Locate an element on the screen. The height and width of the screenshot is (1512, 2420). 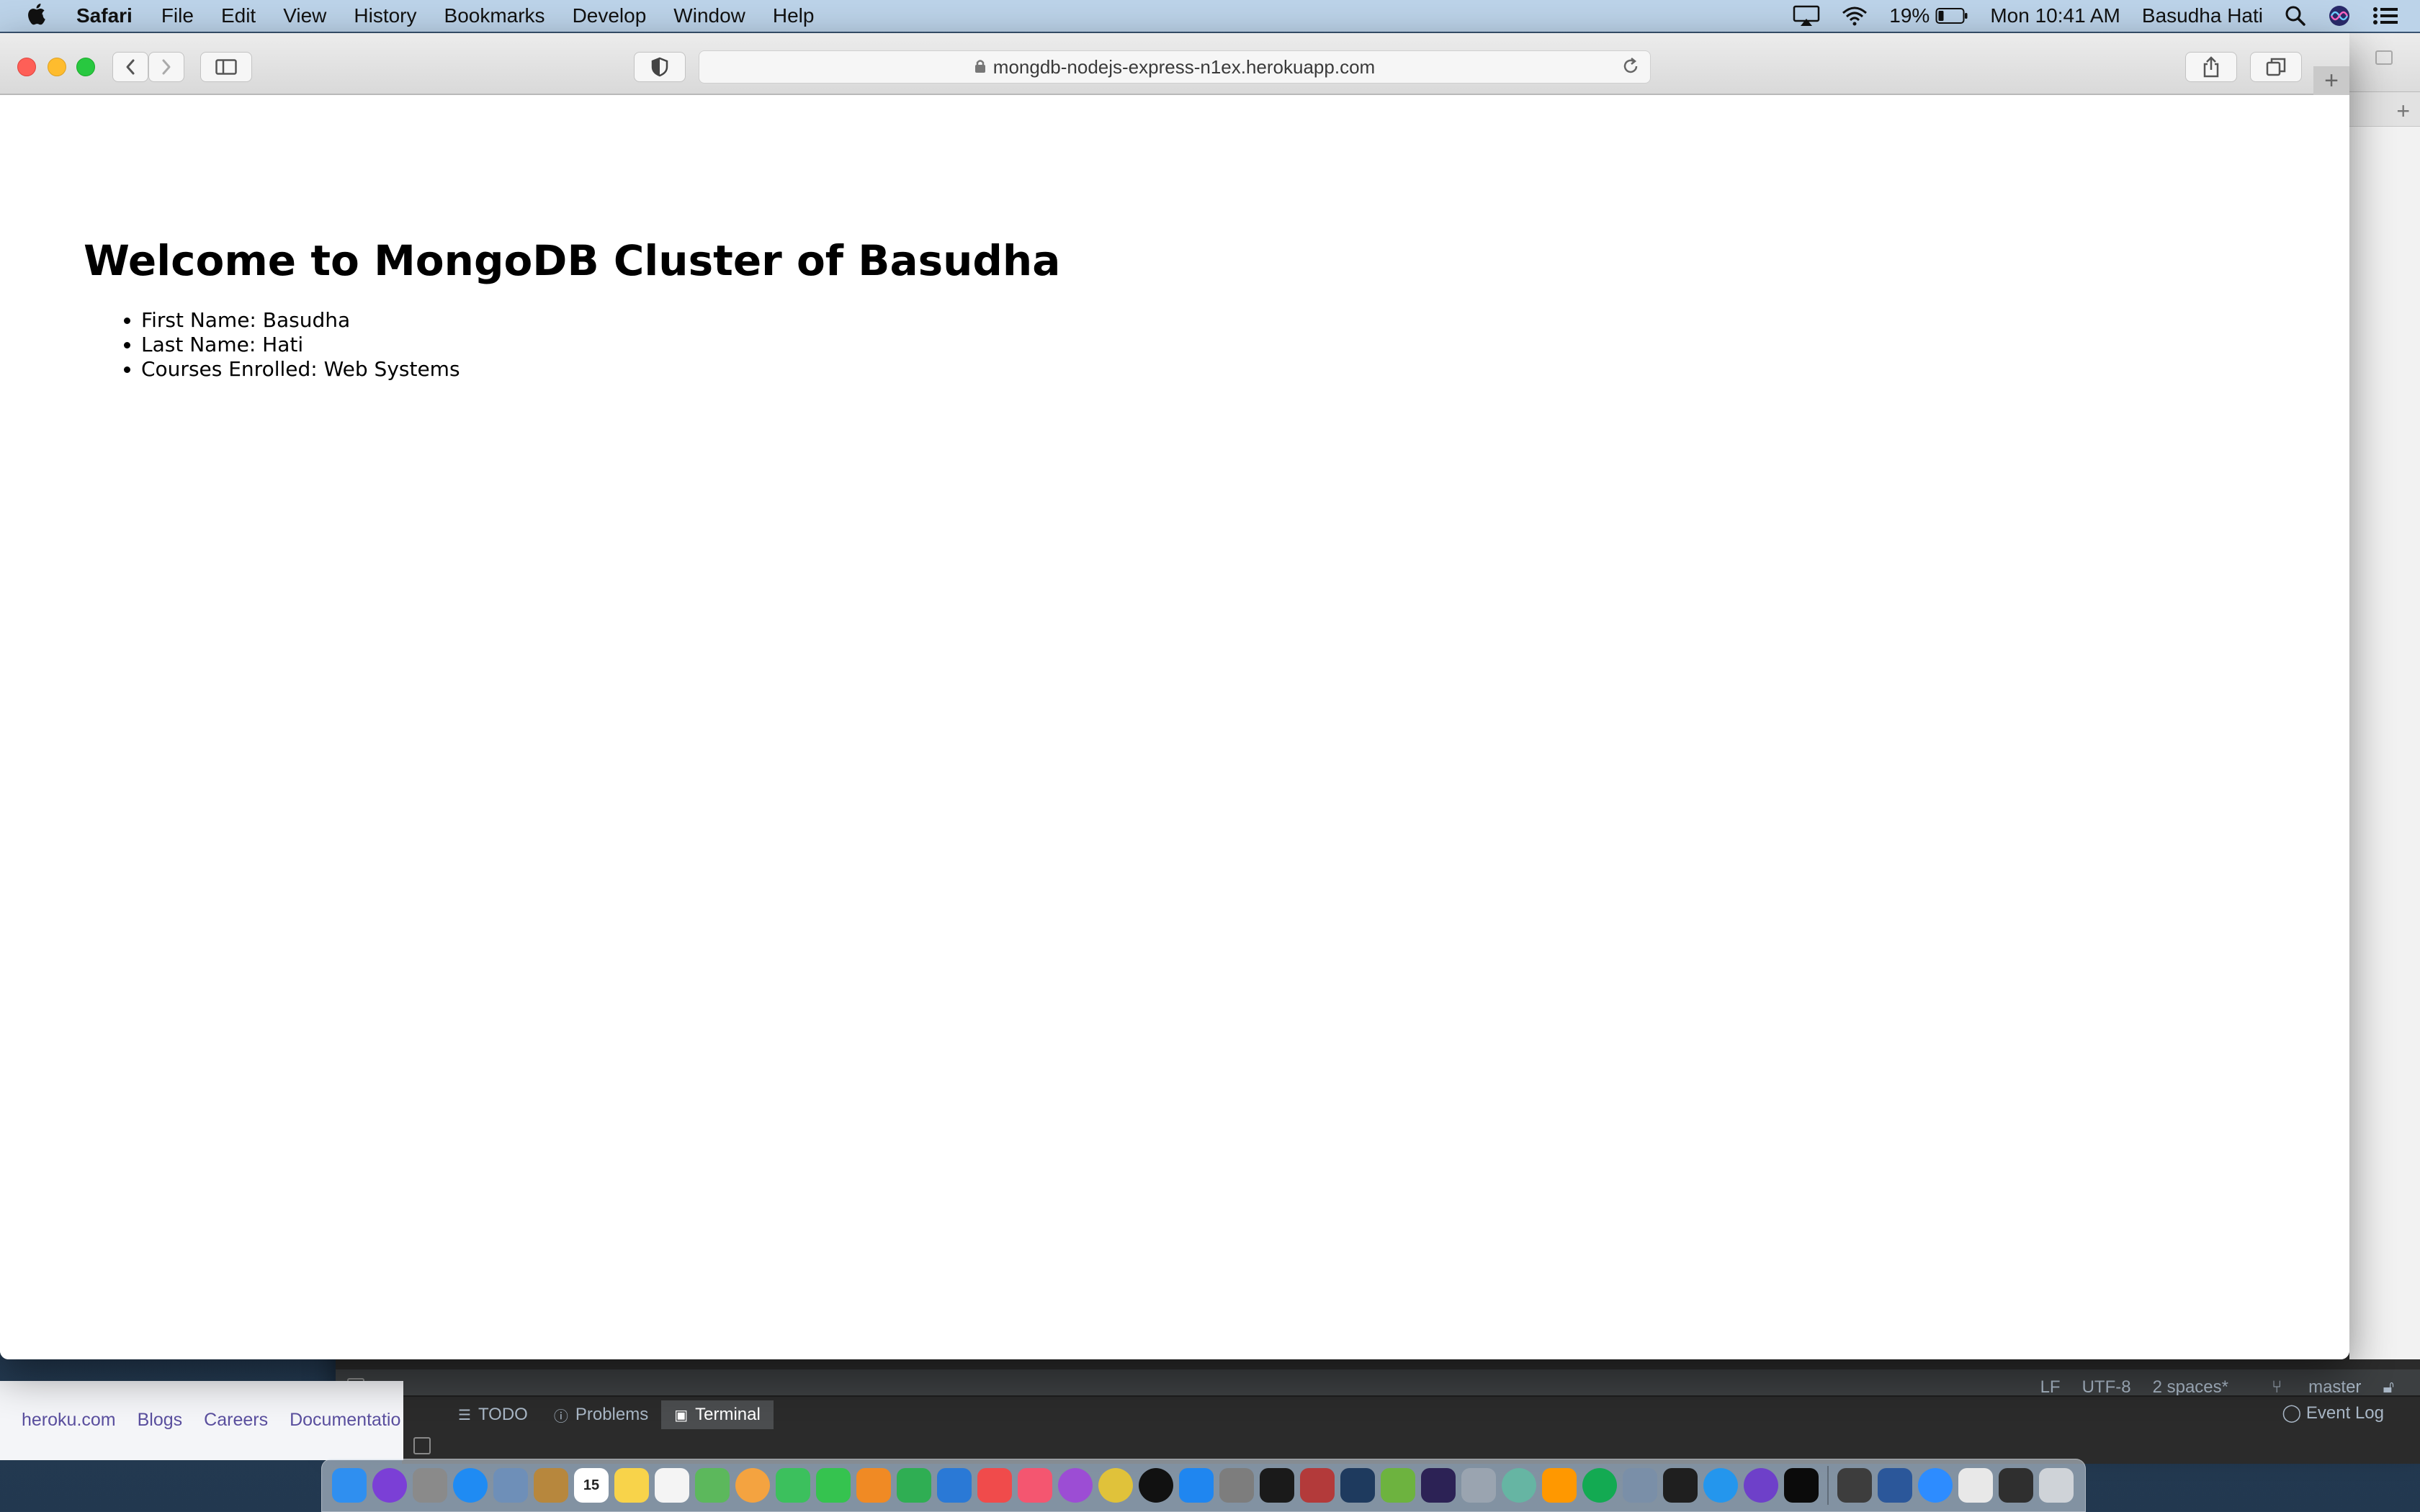
dock-notes-icon is located at coordinates (631, 1485).